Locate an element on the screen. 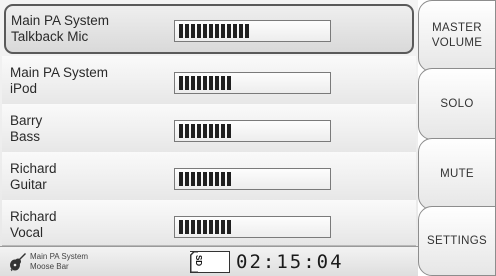 The image size is (496, 276). clock-display: 02:15:04 is located at coordinates (290, 262).